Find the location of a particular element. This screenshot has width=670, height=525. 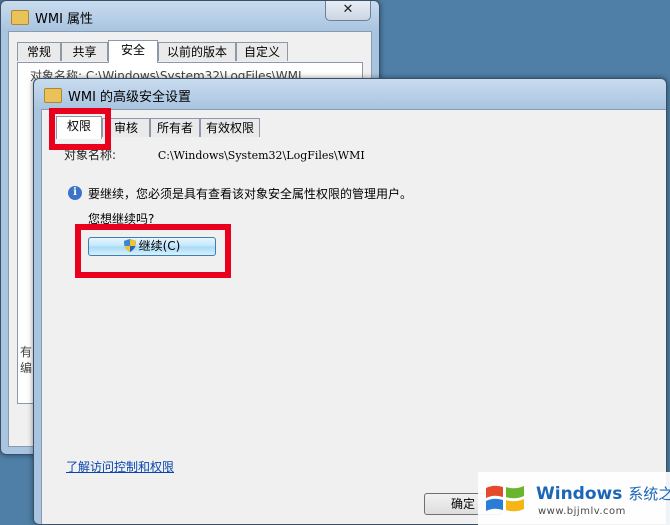

tab-sharing: 共享 is located at coordinates (84, 51).